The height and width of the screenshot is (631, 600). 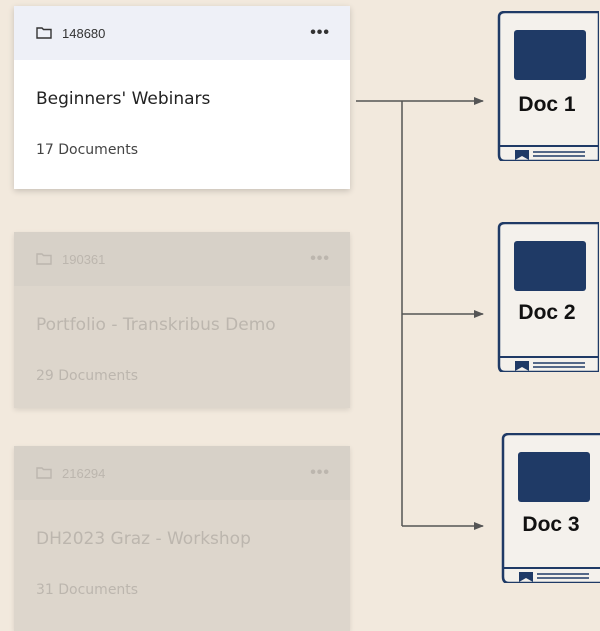 What do you see at coordinates (87, 150) in the screenshot?
I see `folder-document-count: 17 Documents` at bounding box center [87, 150].